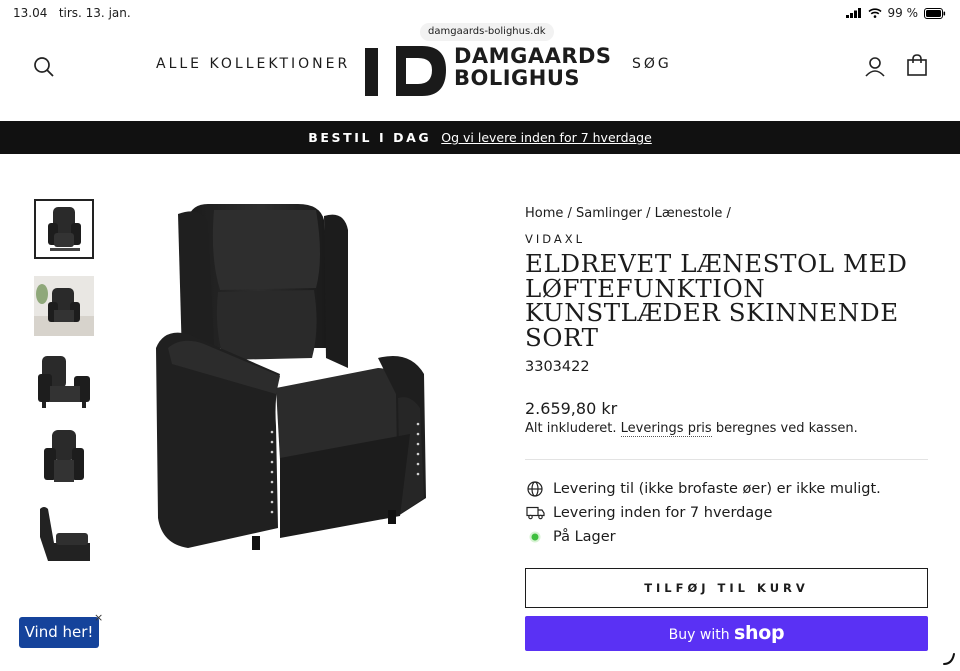 Image resolution: width=960 pixels, height=671 pixels. I want to click on search-icon, so click(44, 67).